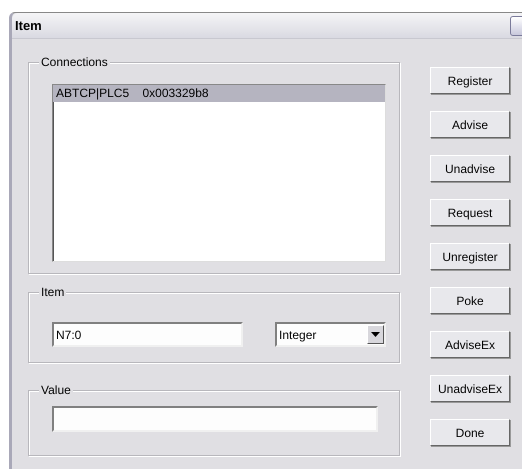 The height and width of the screenshot is (469, 522). I want to click on type-dropdown: Integer, so click(330, 334).